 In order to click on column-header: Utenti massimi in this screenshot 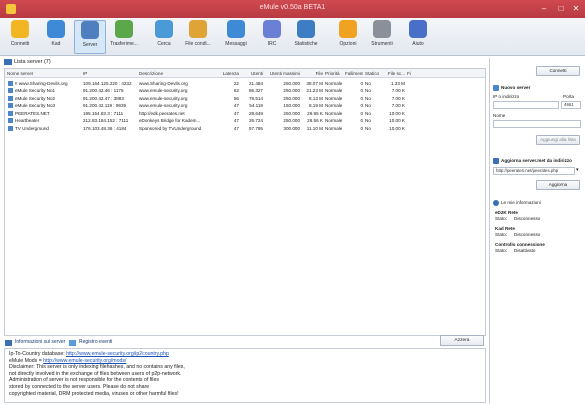, I will do `click(282, 73)`.